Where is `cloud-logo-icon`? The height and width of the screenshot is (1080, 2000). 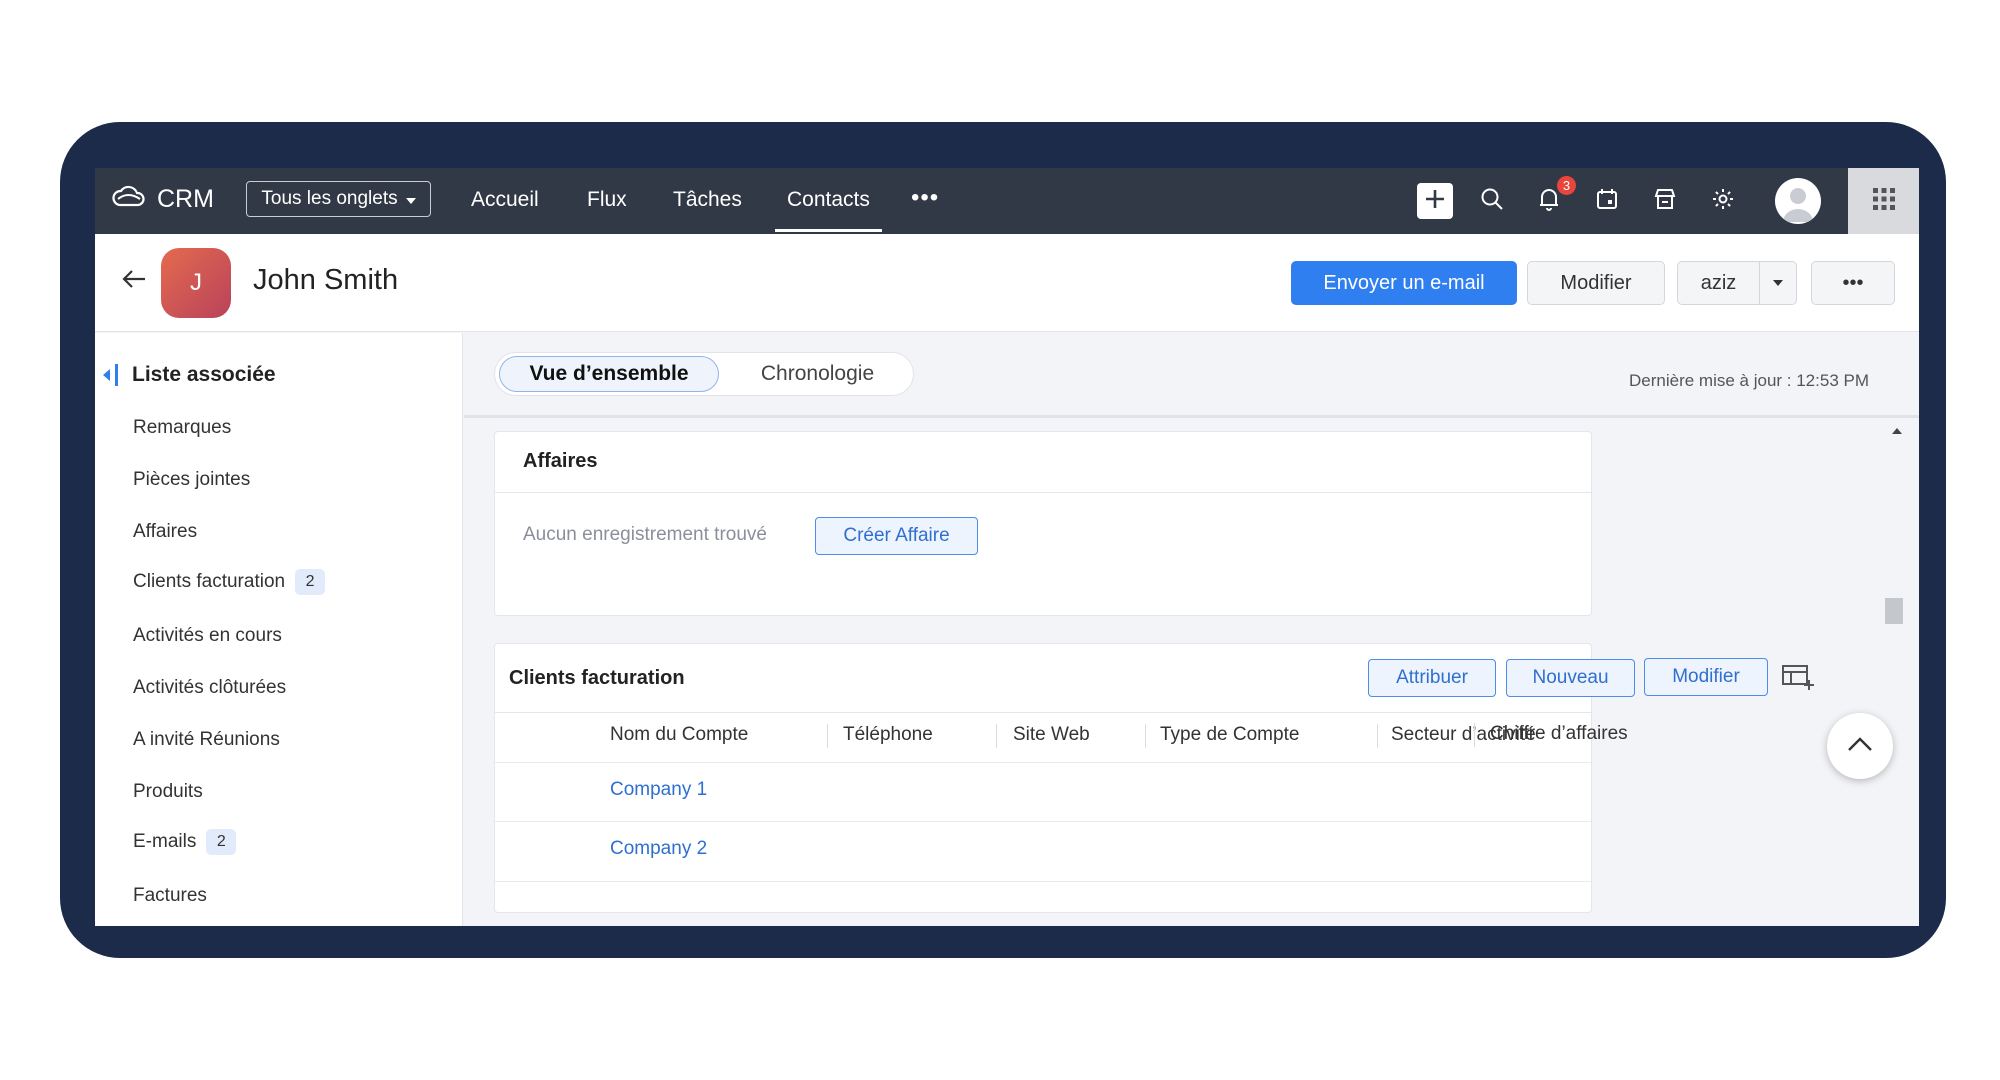
cloud-logo-icon is located at coordinates (129, 199).